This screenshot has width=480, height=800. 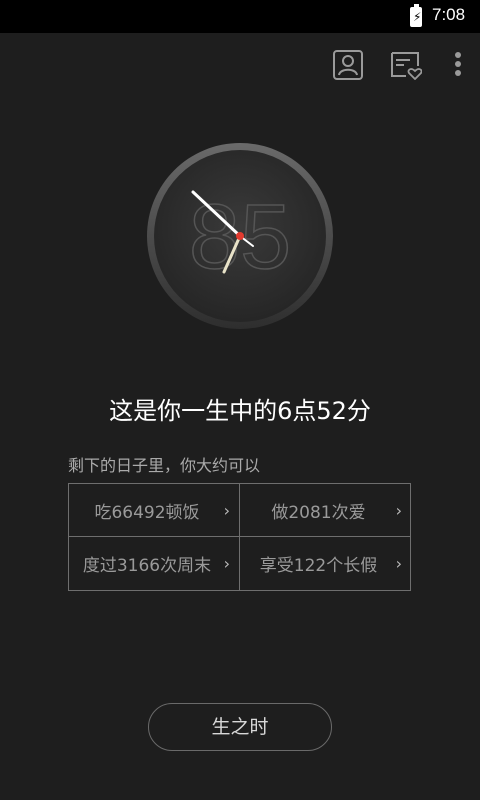 I want to click on message-heart-icon, so click(x=406, y=65).